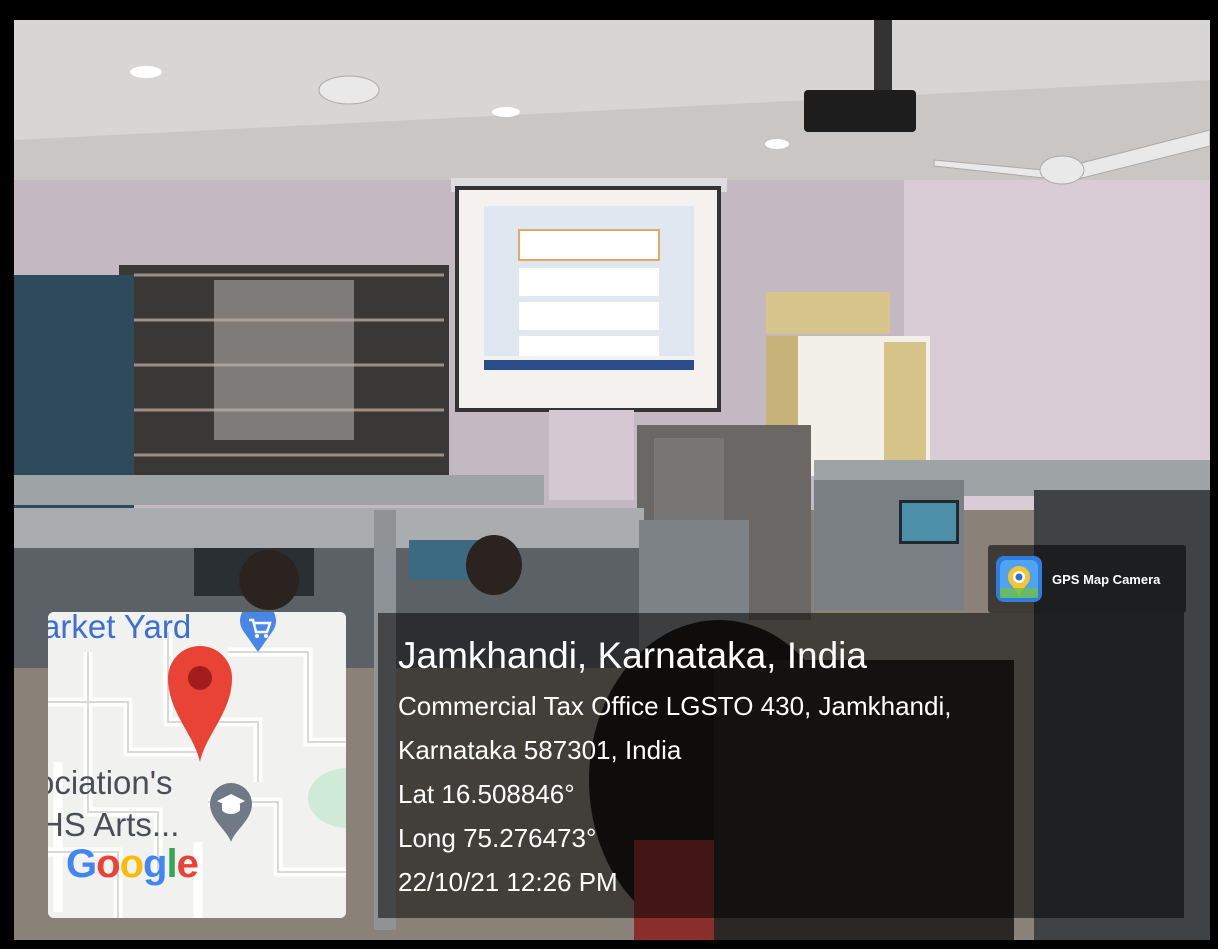 This screenshot has height=949, width=1218. What do you see at coordinates (540, 750) in the screenshot?
I see `address-line-2: Karnataka 587301, India` at bounding box center [540, 750].